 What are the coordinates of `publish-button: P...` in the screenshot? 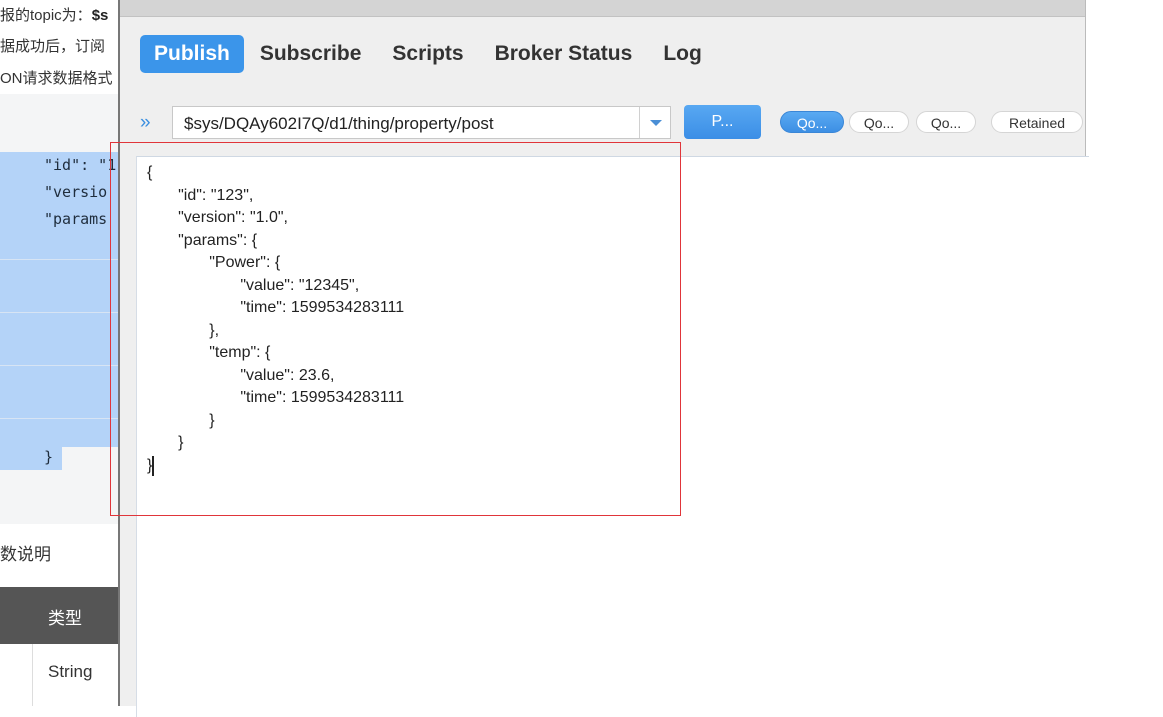 It's located at (722, 122).